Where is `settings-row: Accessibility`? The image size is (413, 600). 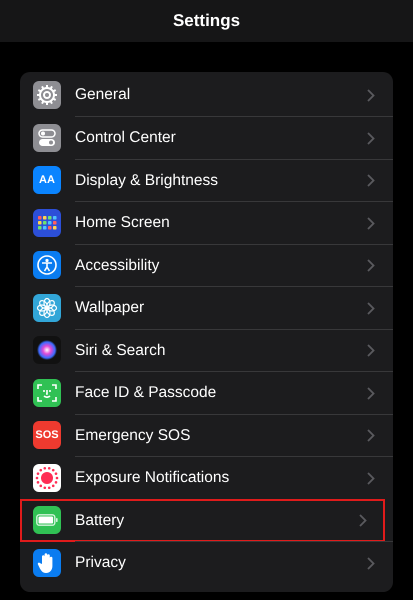
settings-row: Accessibility is located at coordinates (206, 265).